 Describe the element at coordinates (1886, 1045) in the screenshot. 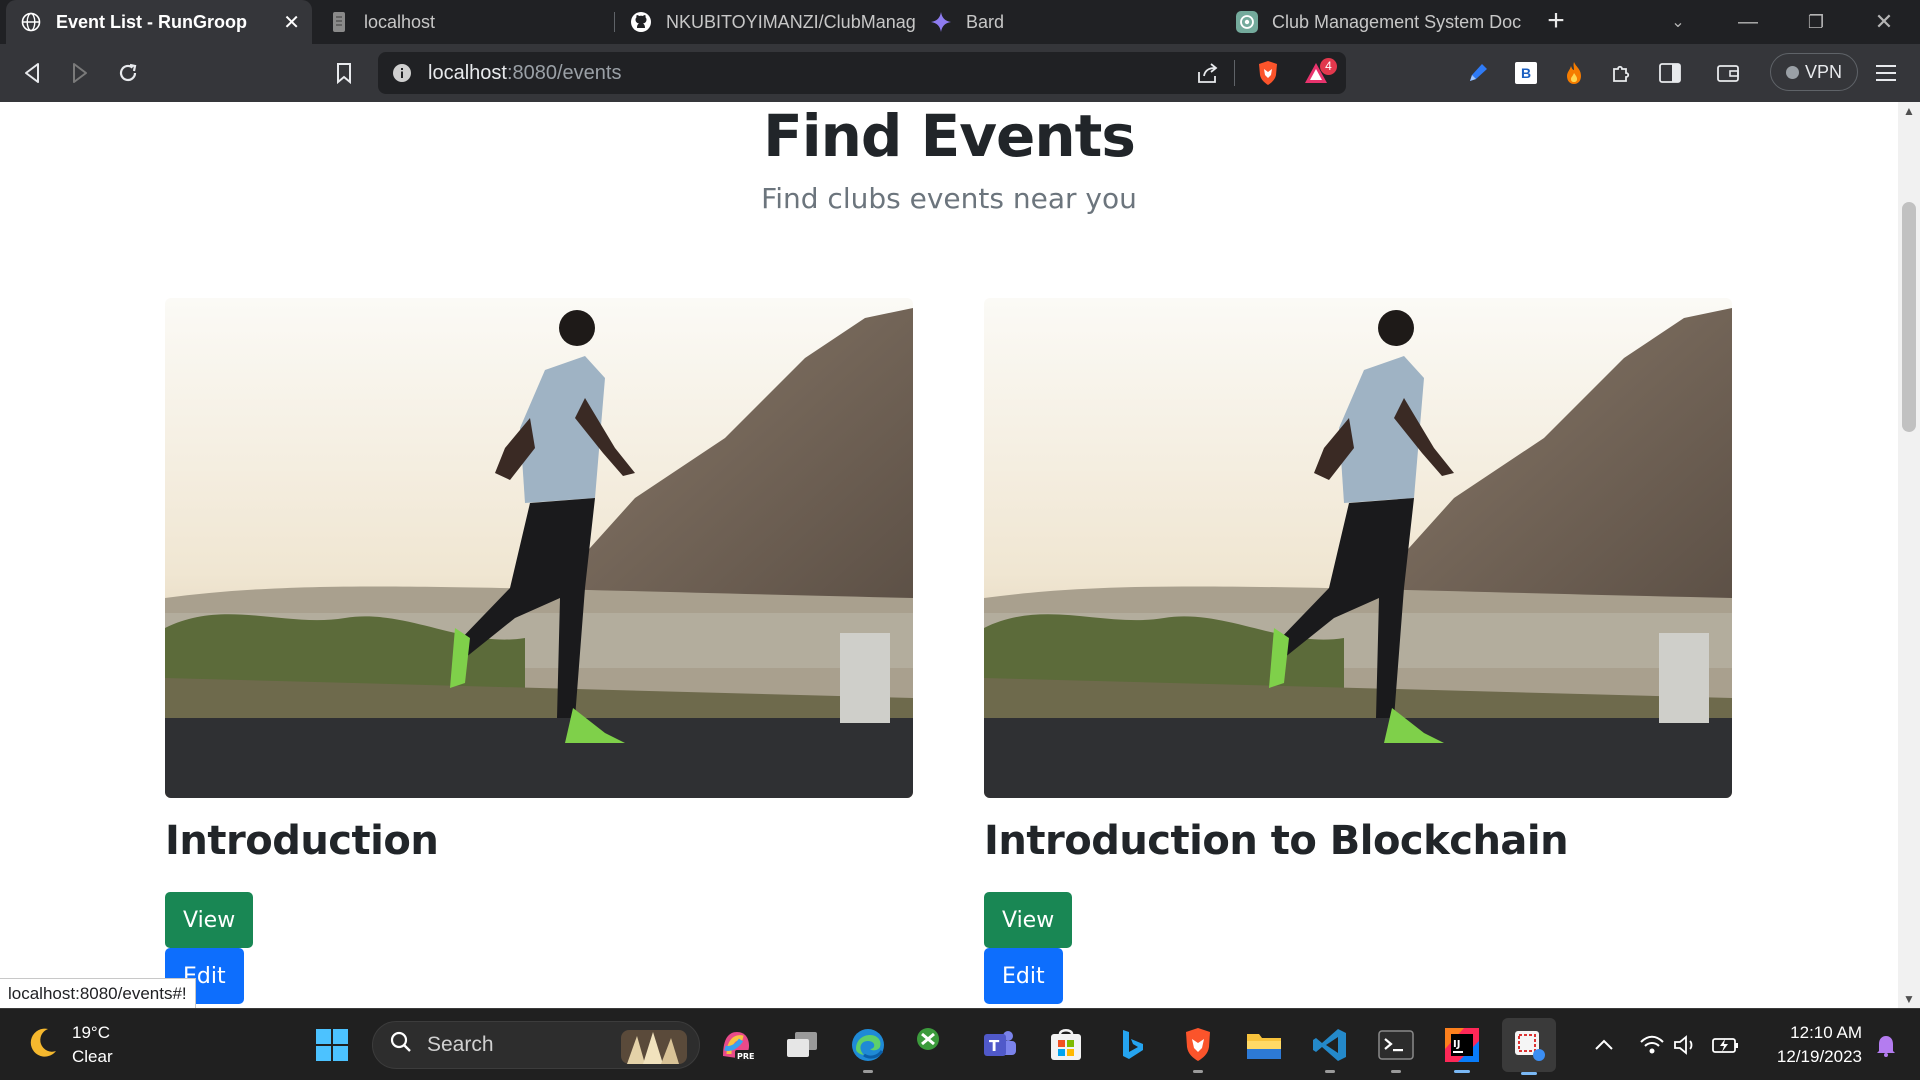

I see `notification-bell-icon` at that location.